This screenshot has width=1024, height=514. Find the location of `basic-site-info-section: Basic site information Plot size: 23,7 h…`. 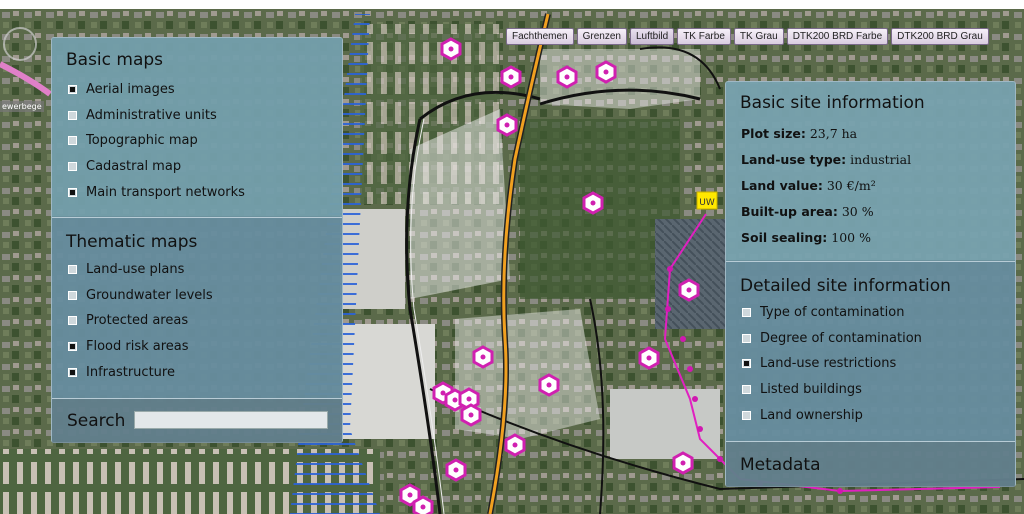

basic-site-info-section: Basic site information Plot size: 23,7 h… is located at coordinates (870, 171).